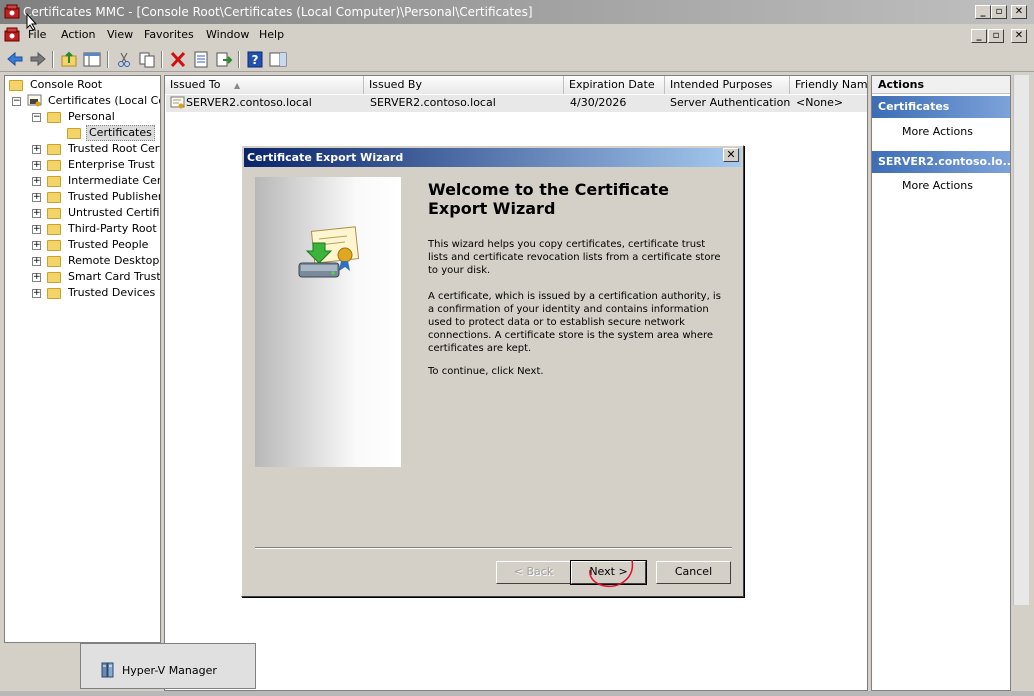  Describe the element at coordinates (237, 85) in the screenshot. I see `sort-ascending-icon: ▲` at that location.